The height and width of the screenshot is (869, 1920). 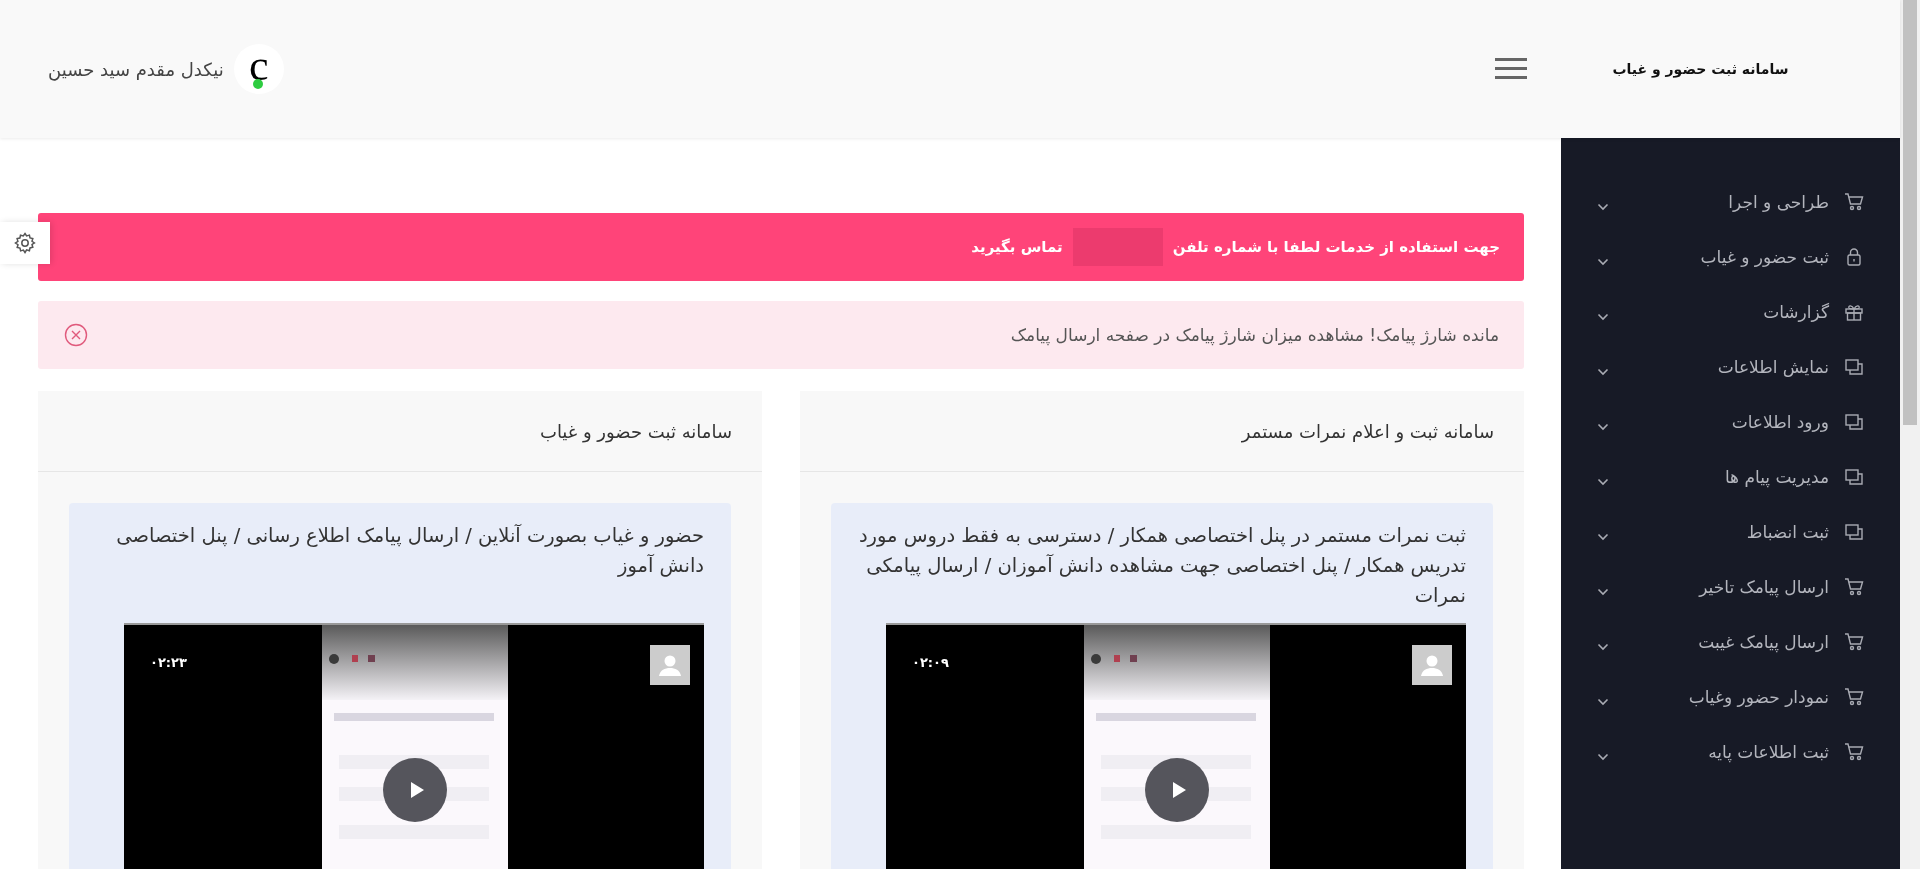 I want to click on sidebar-item: نمودار حضور وغیاب, so click(x=1730, y=696).